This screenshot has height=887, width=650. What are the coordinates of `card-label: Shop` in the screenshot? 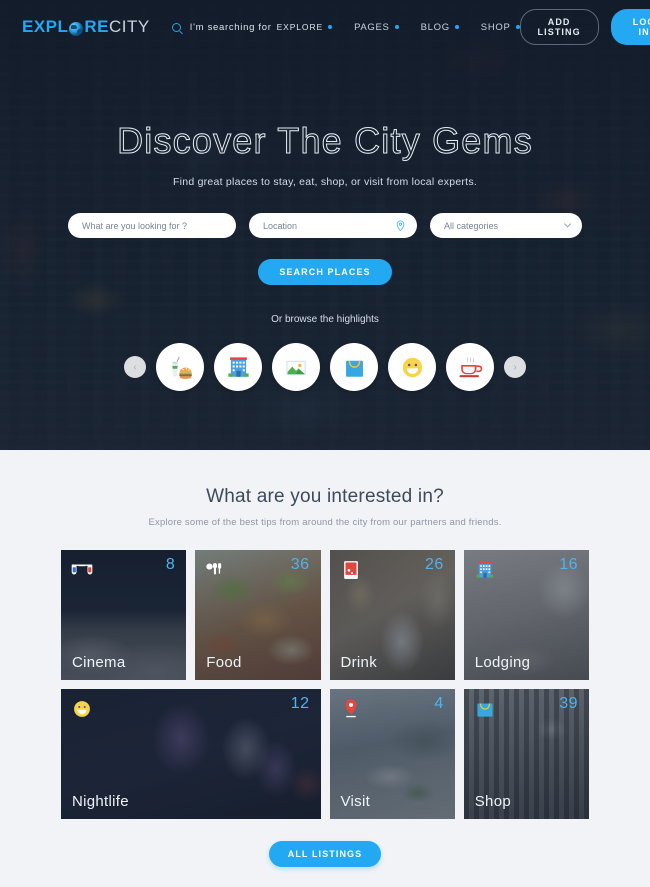 It's located at (492, 801).